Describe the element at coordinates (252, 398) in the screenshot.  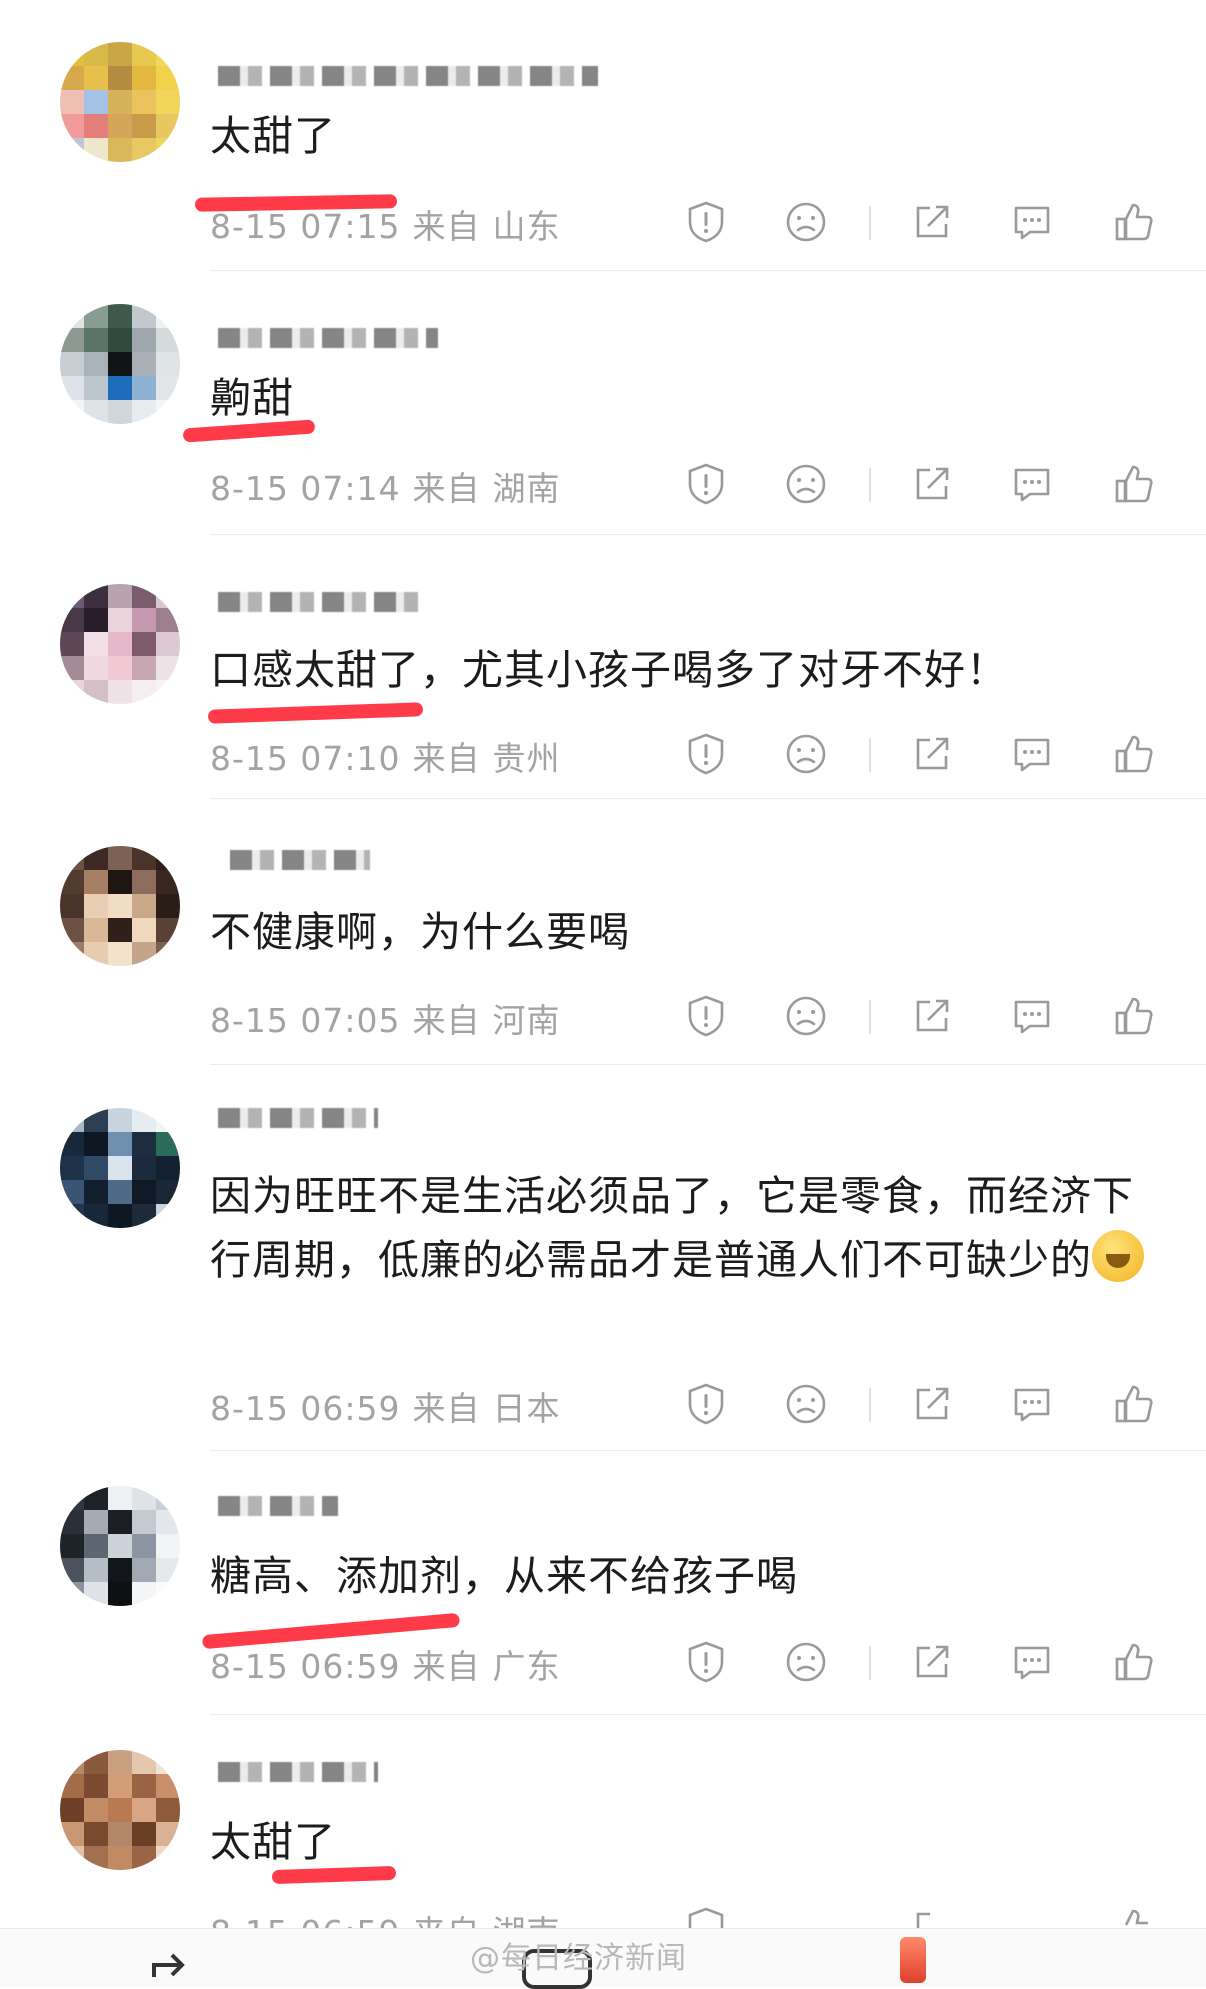
I see `comment-text: 齁甜` at that location.